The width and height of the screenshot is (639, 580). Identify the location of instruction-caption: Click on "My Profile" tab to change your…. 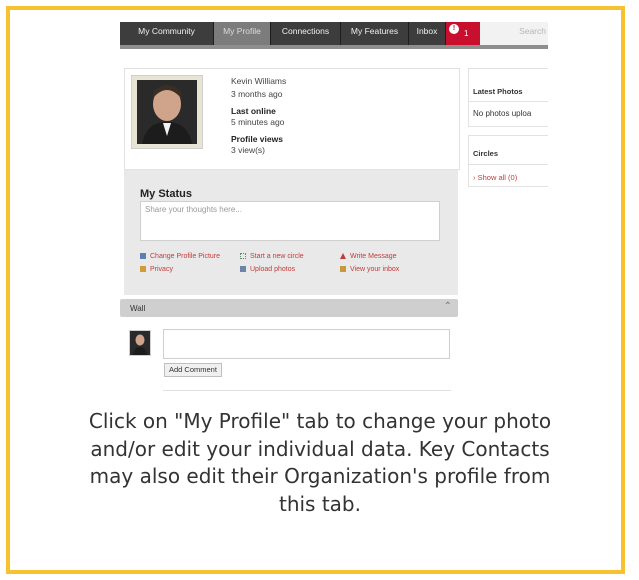
(320, 462).